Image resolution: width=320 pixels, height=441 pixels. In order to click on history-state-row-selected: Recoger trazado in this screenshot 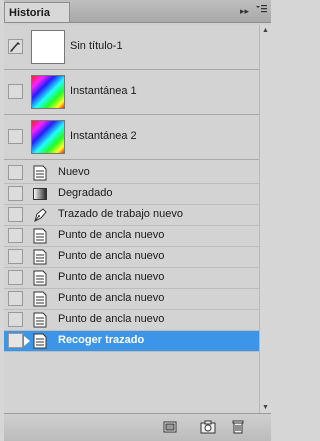, I will do `click(131, 341)`.